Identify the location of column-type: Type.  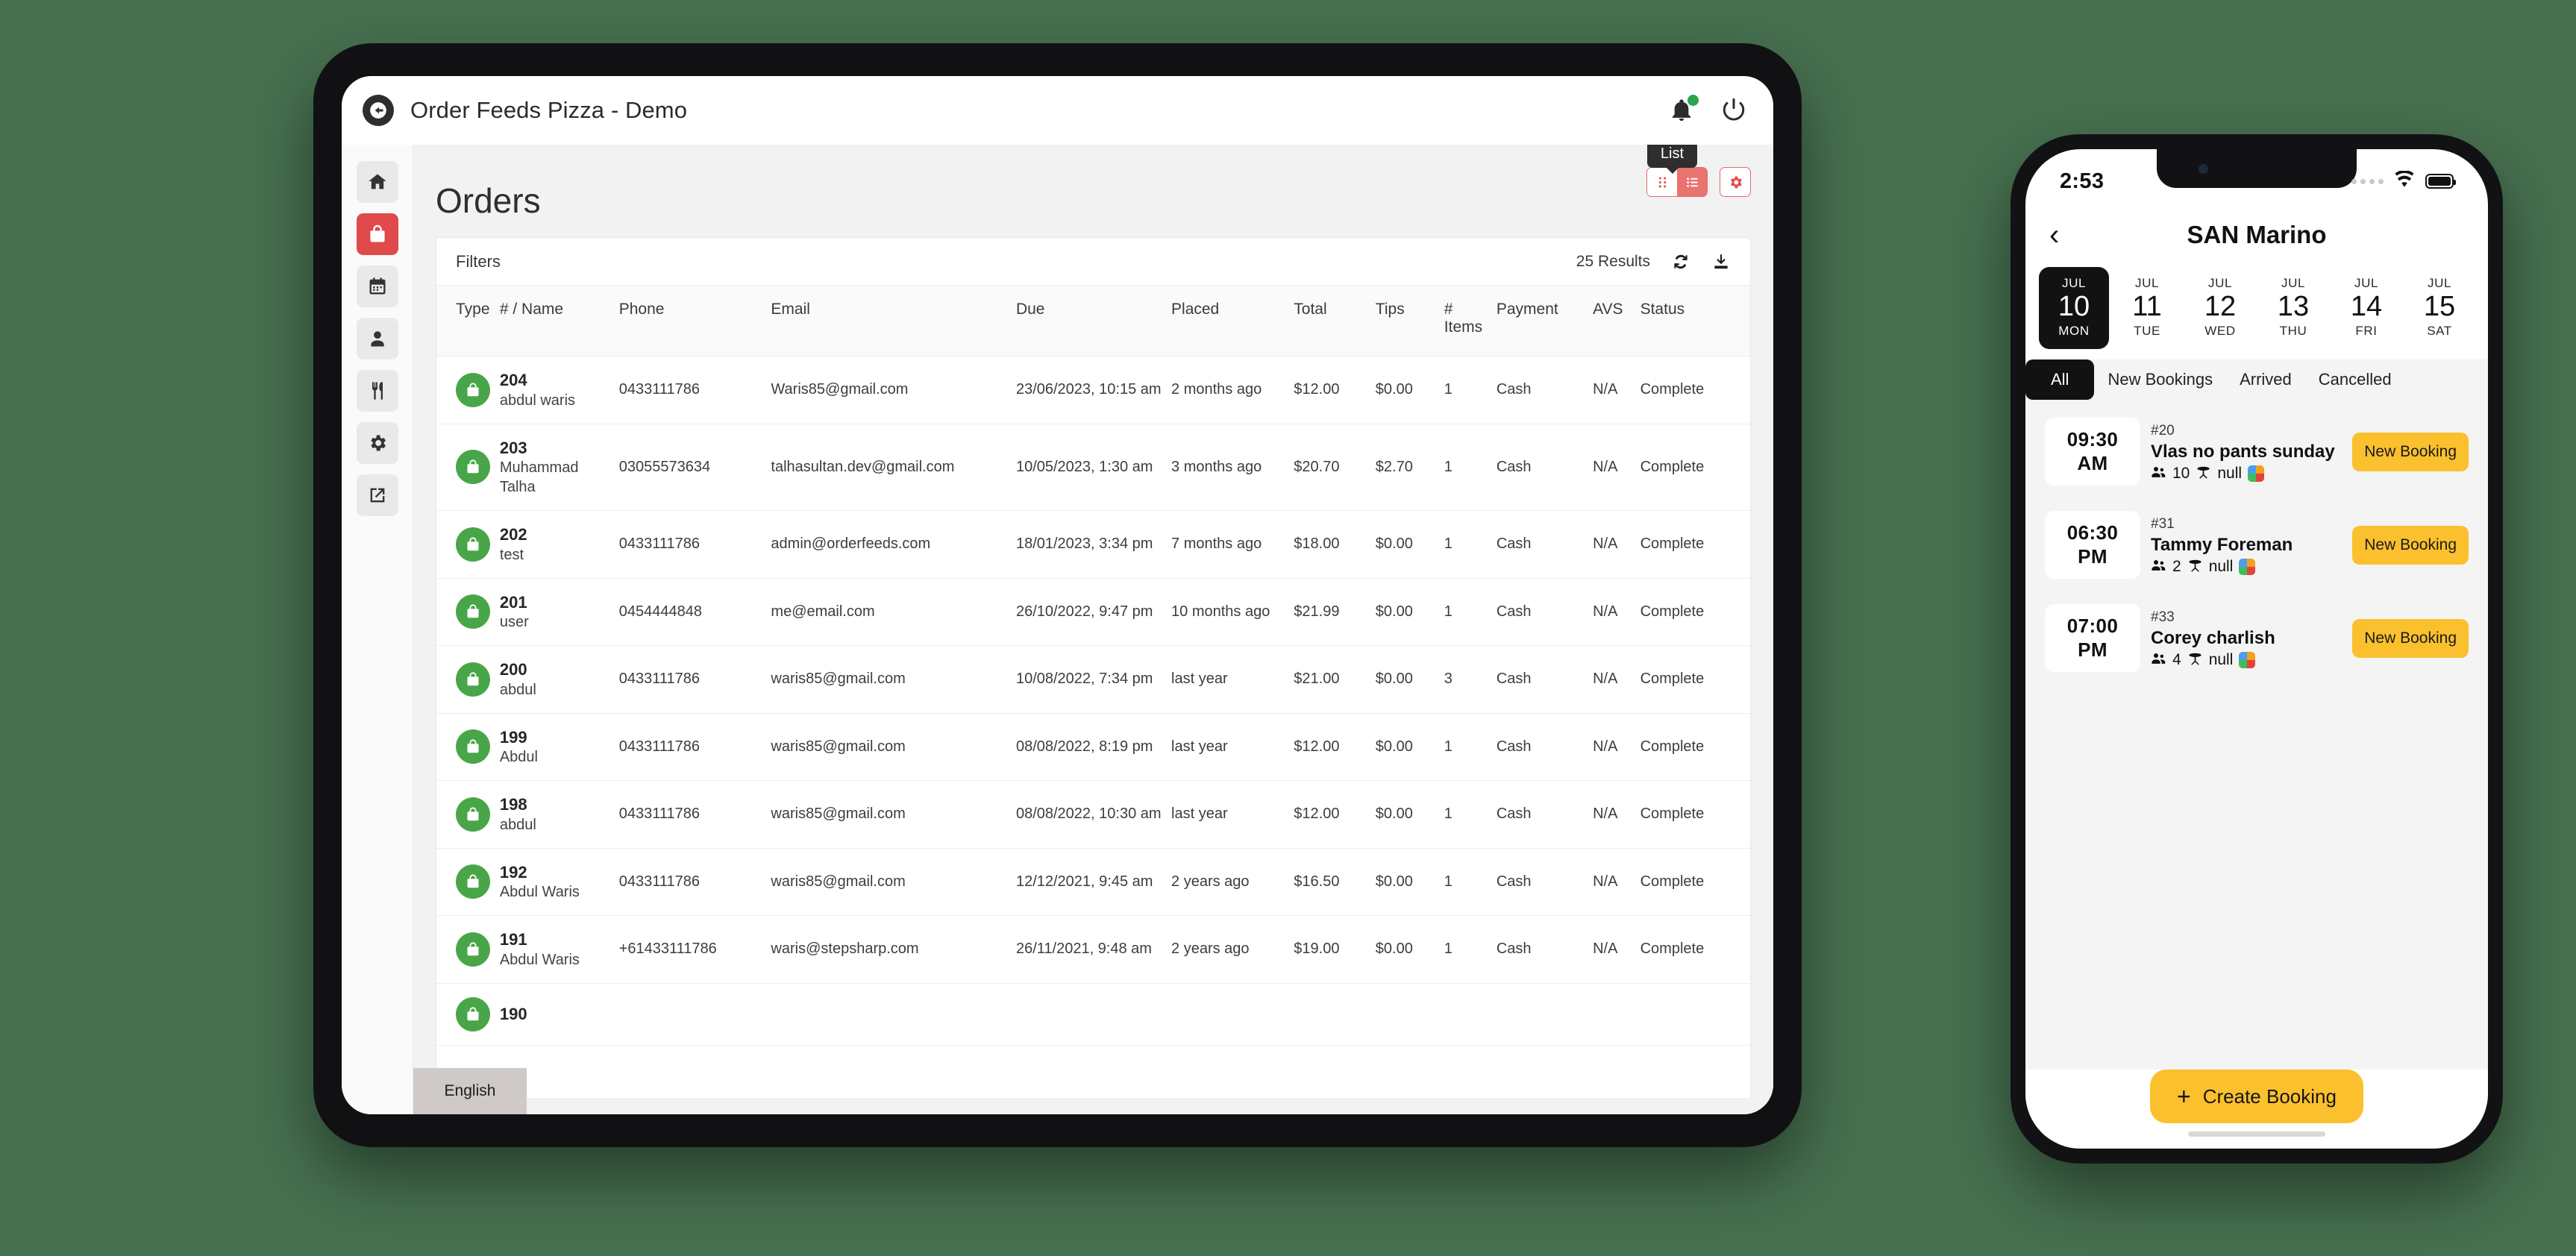
(465, 321).